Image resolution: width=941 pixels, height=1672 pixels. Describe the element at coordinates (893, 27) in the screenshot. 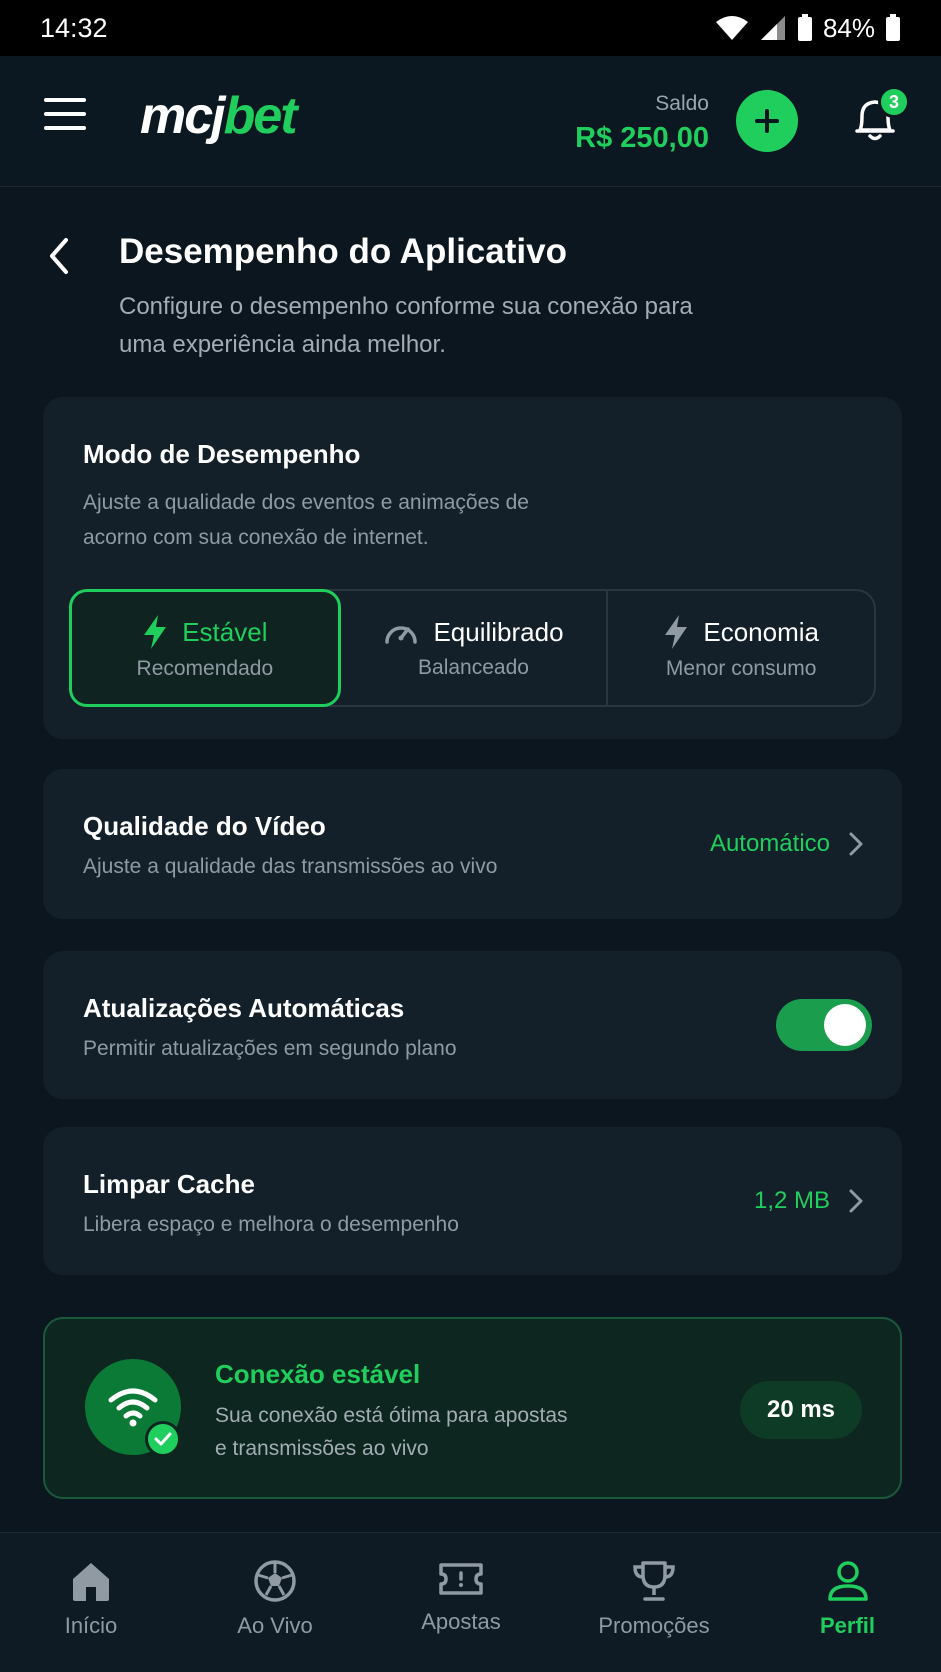

I see `battery-icon-secondary` at that location.